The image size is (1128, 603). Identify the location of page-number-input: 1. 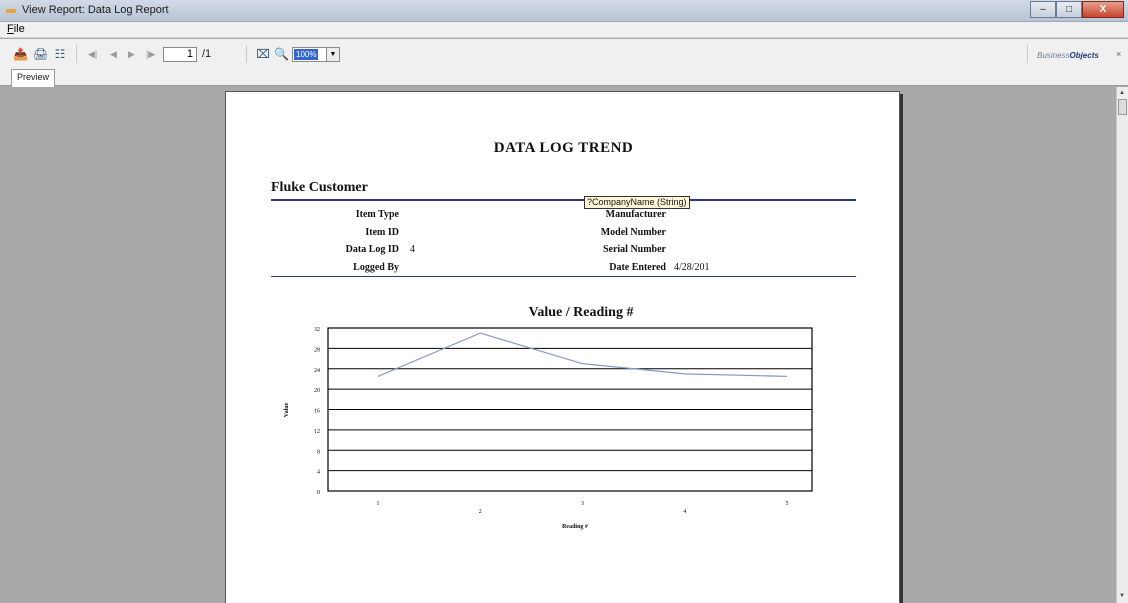
(180, 54).